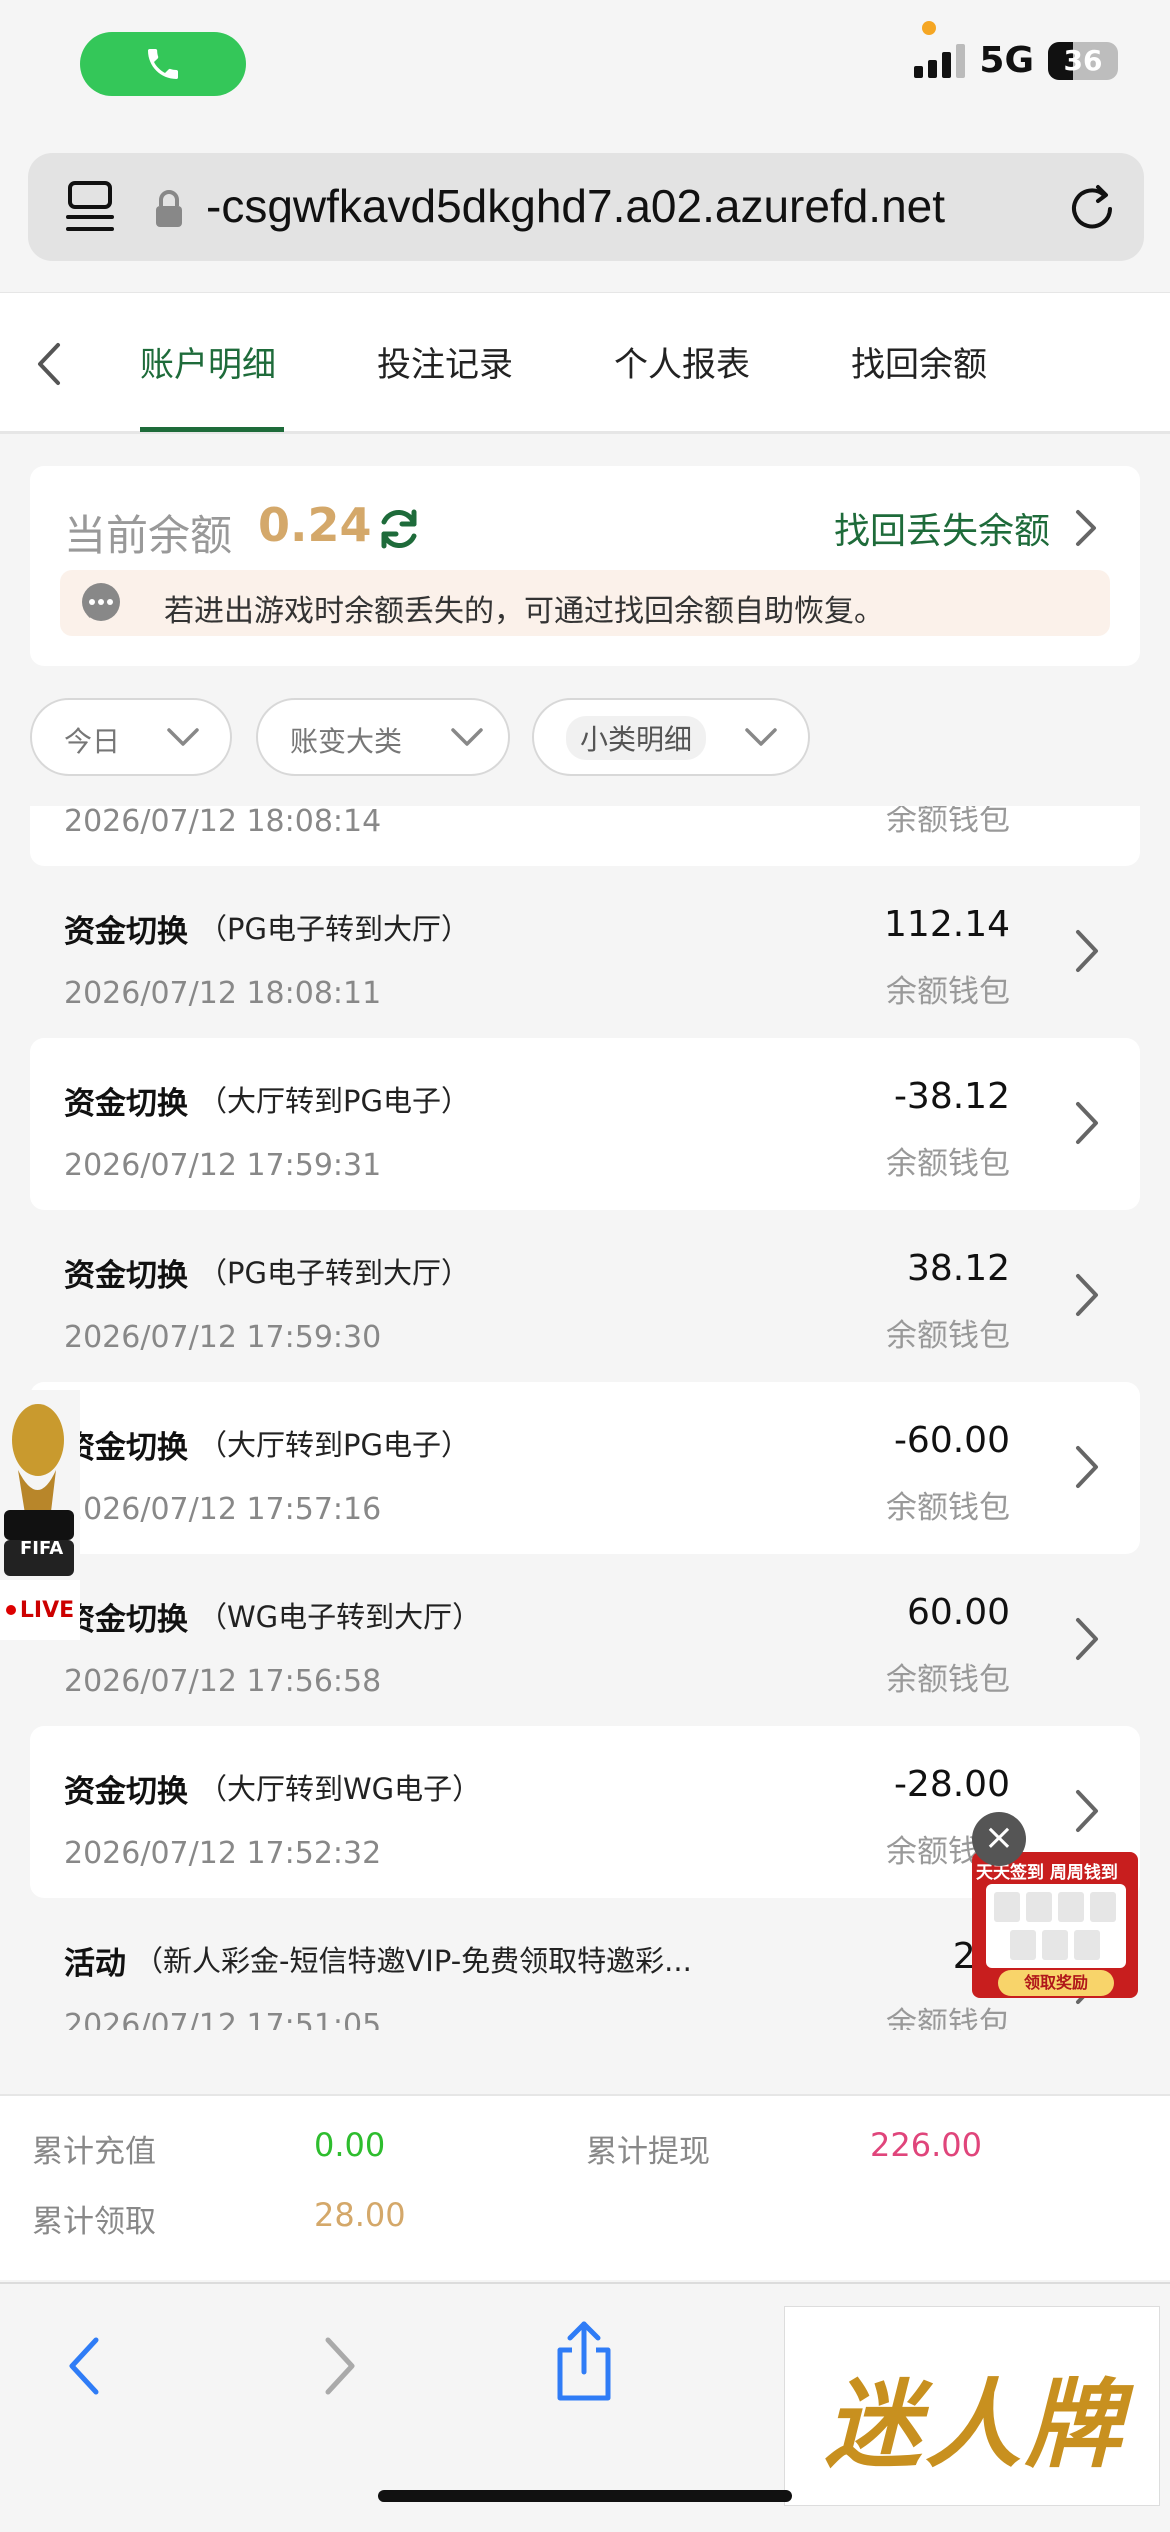  What do you see at coordinates (585, 2496) in the screenshot?
I see `home-indicator` at bounding box center [585, 2496].